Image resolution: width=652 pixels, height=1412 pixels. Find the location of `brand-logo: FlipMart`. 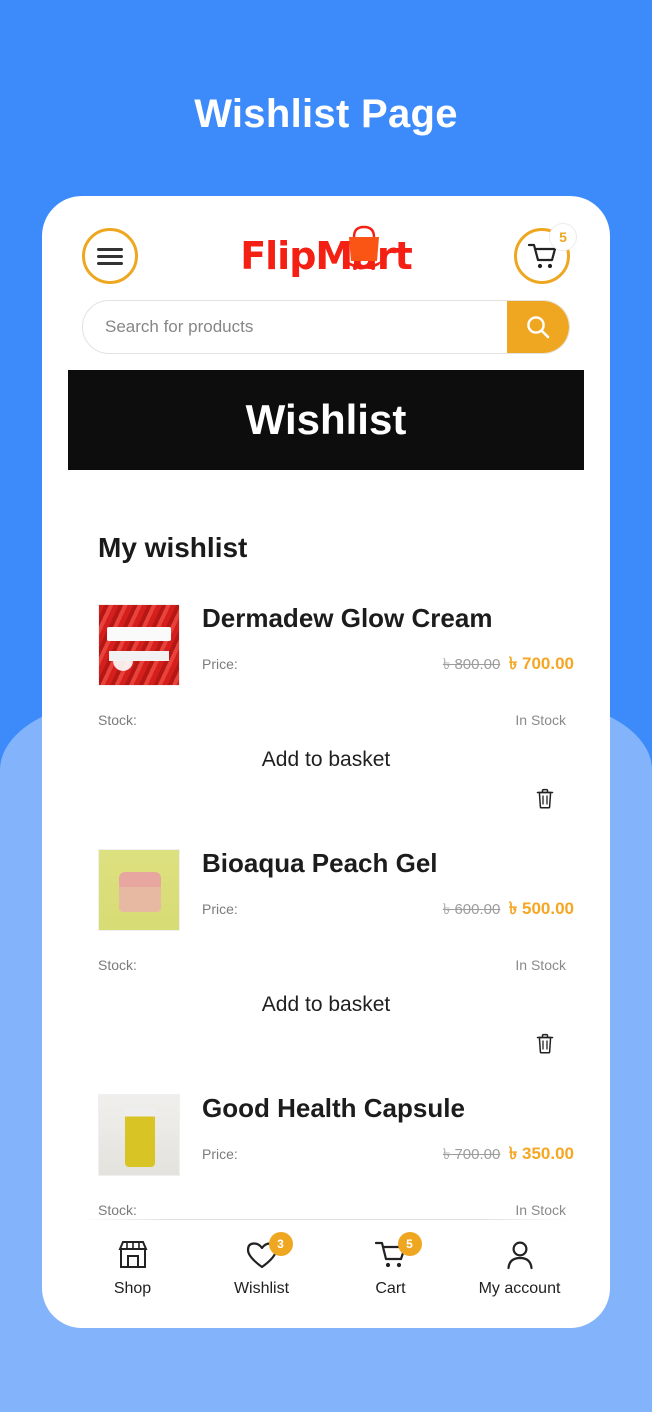

brand-logo: FlipMart is located at coordinates (326, 251).